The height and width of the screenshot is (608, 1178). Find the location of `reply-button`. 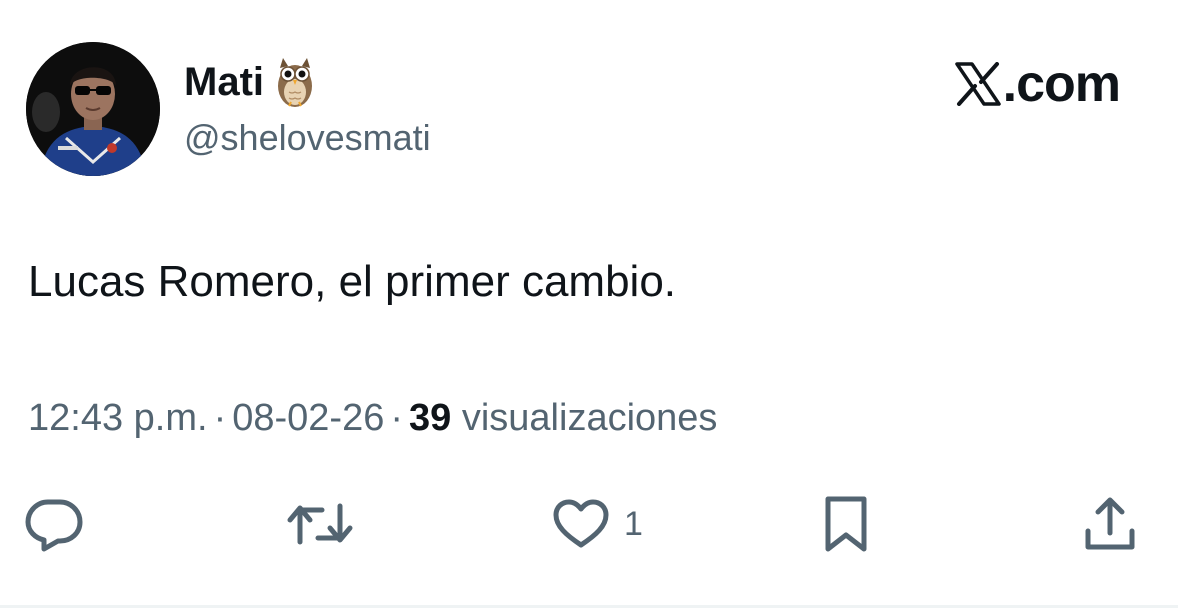

reply-button is located at coordinates (54, 524).